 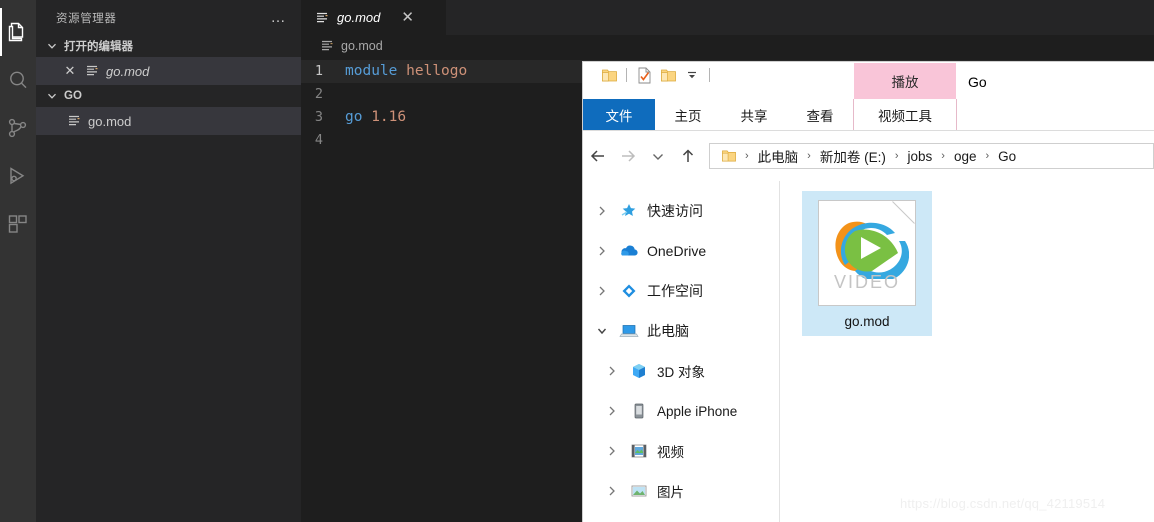 I want to click on tab-bar: go.mod ✕, so click(x=727, y=17).